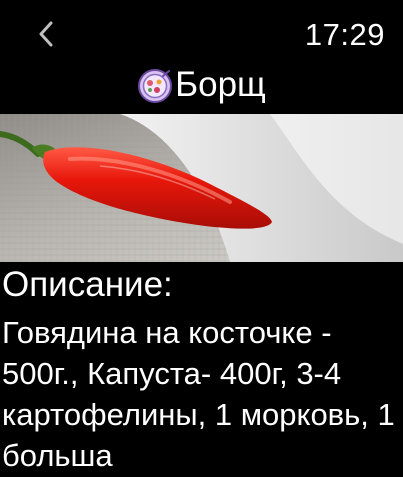  Describe the element at coordinates (87, 284) in the screenshot. I see `description-heading: Описание:` at that location.